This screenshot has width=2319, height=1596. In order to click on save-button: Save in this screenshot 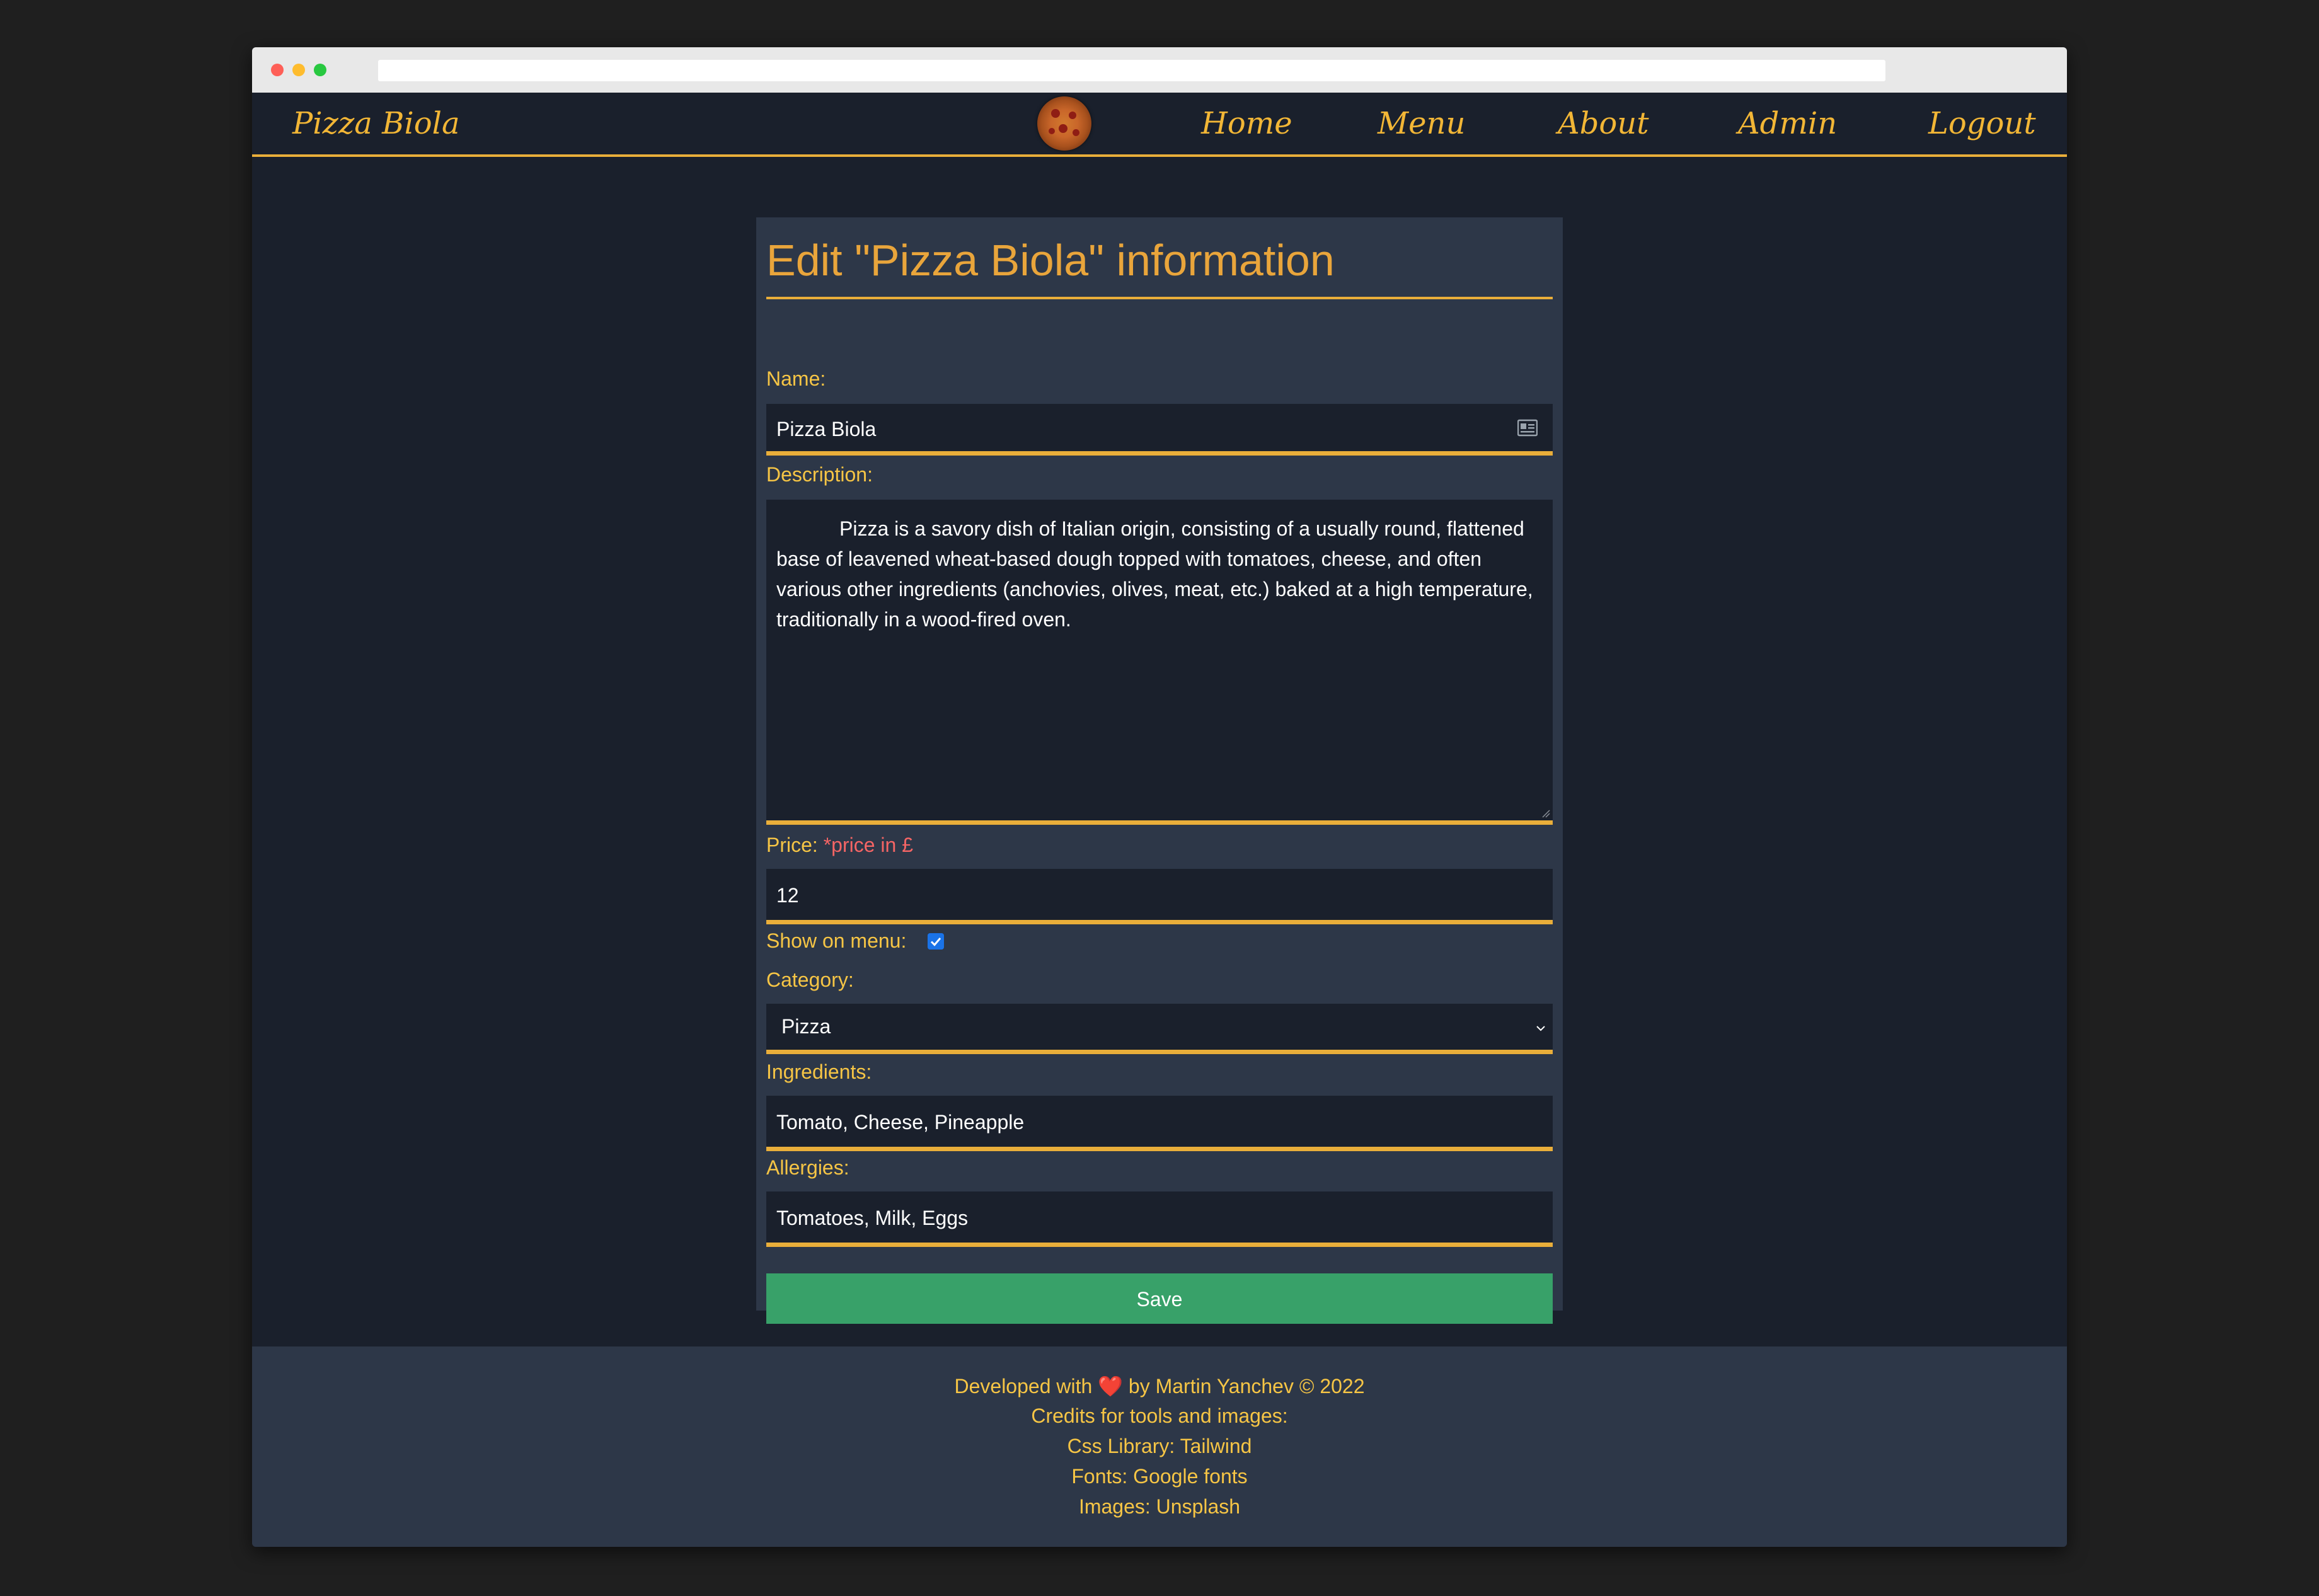, I will do `click(1159, 1298)`.